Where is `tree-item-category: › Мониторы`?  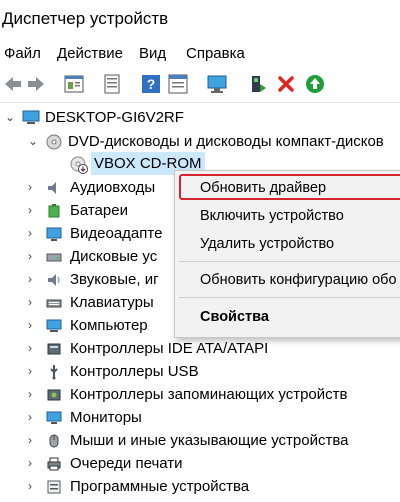
tree-item-category: › Мониторы is located at coordinates (200, 417).